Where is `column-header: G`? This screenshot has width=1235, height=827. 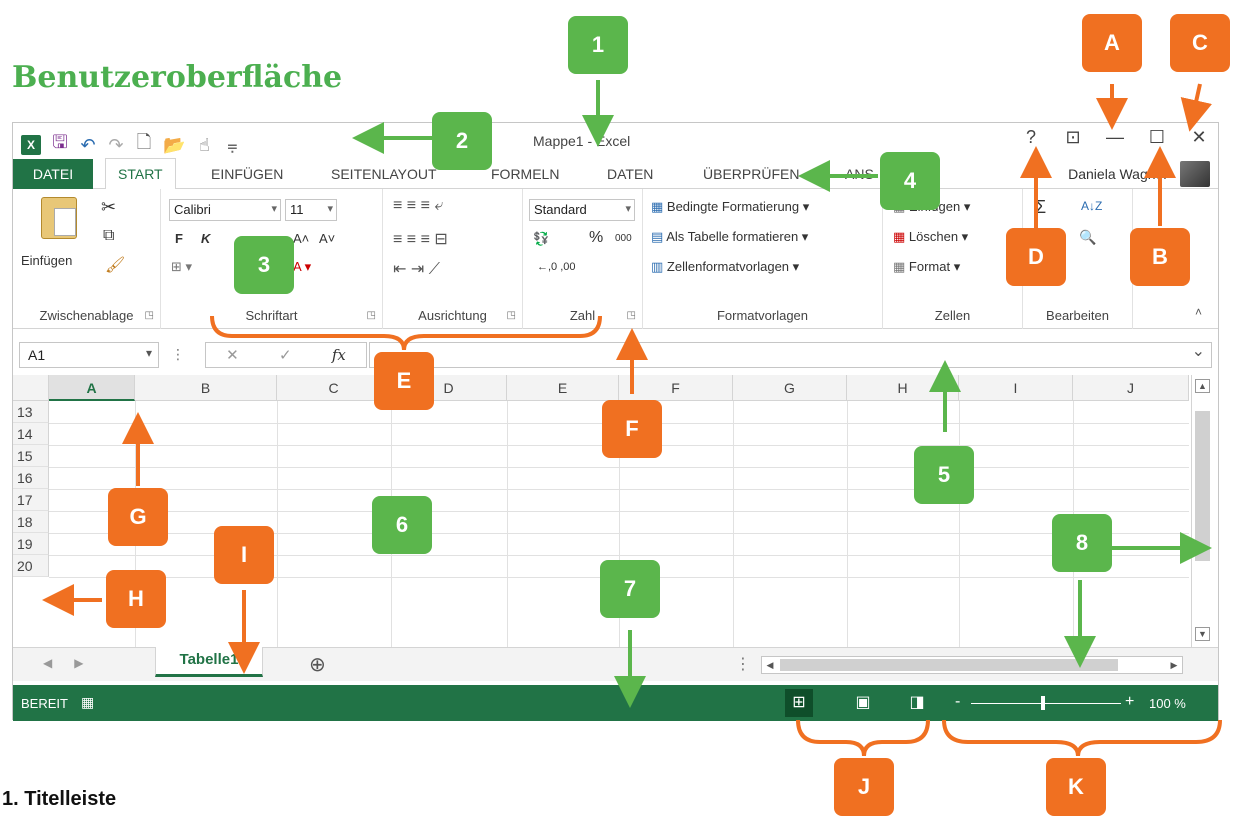 column-header: G is located at coordinates (790, 388).